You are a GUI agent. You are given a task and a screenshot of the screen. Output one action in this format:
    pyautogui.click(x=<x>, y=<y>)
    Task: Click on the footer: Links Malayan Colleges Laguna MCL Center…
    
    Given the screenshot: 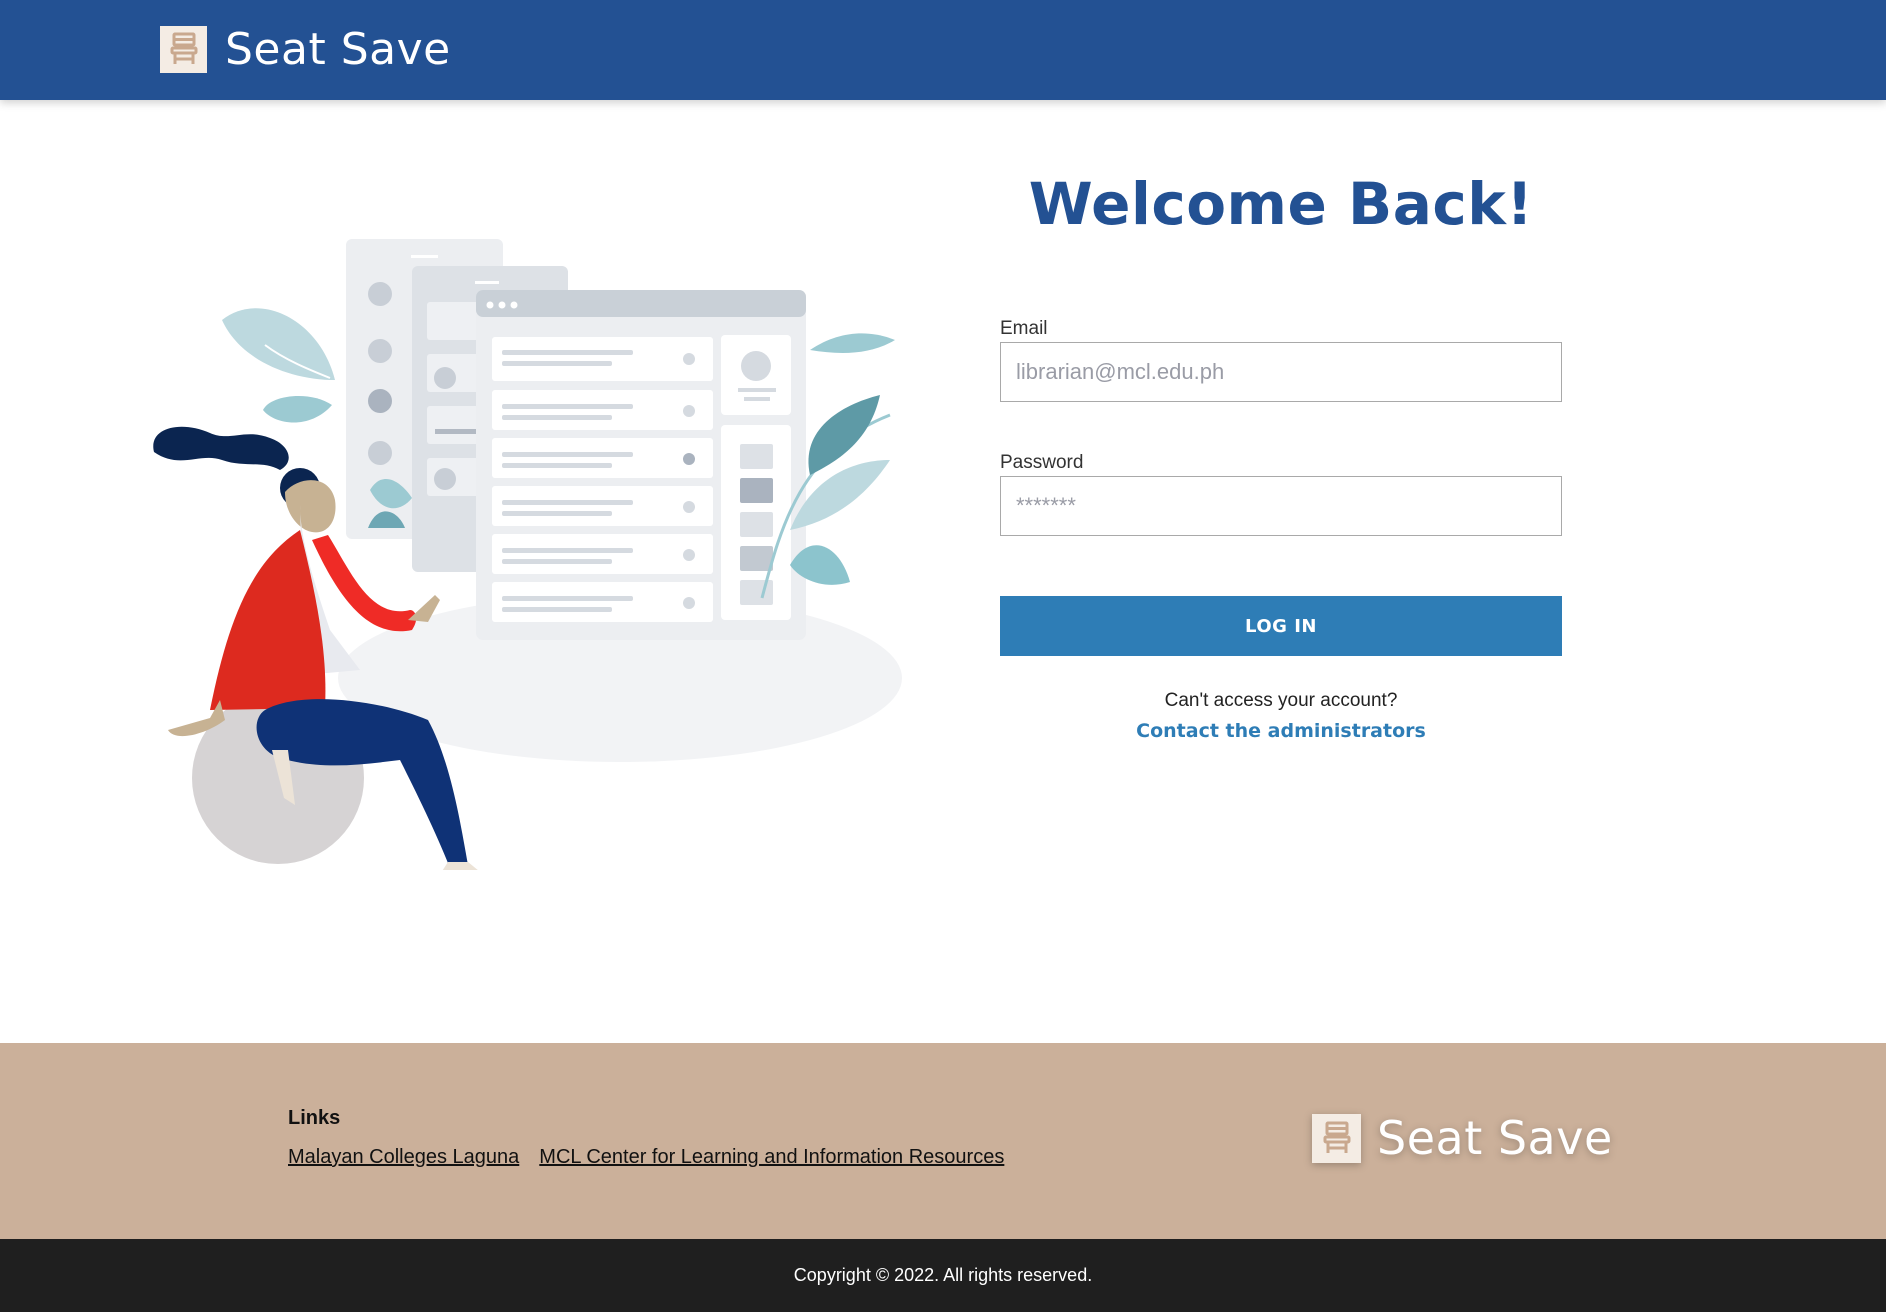 What is the action you would take?
    pyautogui.click(x=943, y=1141)
    